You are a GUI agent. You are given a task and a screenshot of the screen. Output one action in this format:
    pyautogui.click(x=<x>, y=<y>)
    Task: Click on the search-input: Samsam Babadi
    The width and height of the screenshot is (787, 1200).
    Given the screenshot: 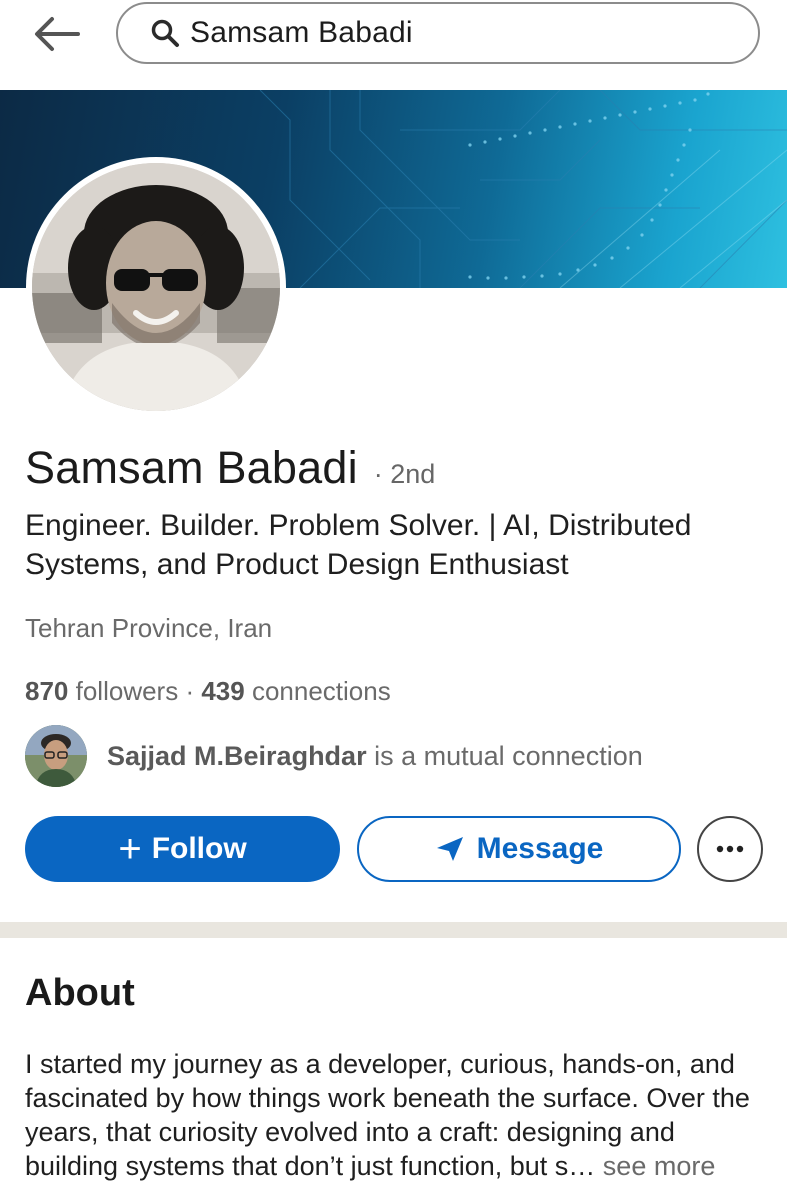 What is the action you would take?
    pyautogui.click(x=438, y=33)
    